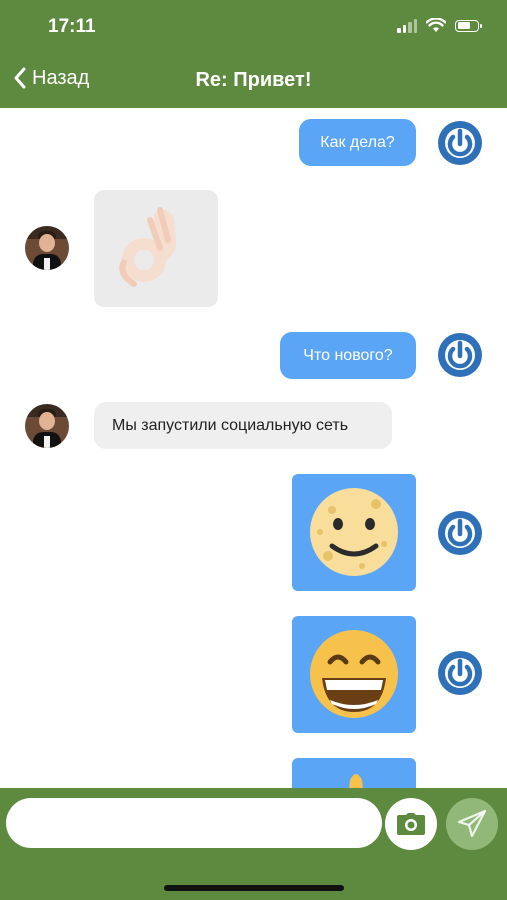  I want to click on moon-face-sticker, so click(354, 532).